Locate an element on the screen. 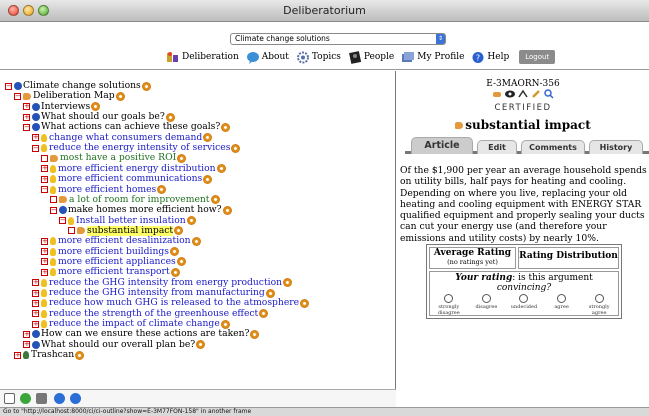 This screenshot has height=416, width=649. topic-select: Climate change solutions ⇕ is located at coordinates (338, 39).